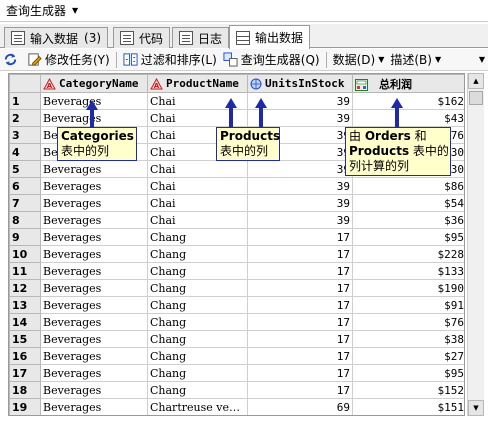  Describe the element at coordinates (236, 186) in the screenshot. I see `table-row: 6 Beverages Chai 39 $86` at that location.